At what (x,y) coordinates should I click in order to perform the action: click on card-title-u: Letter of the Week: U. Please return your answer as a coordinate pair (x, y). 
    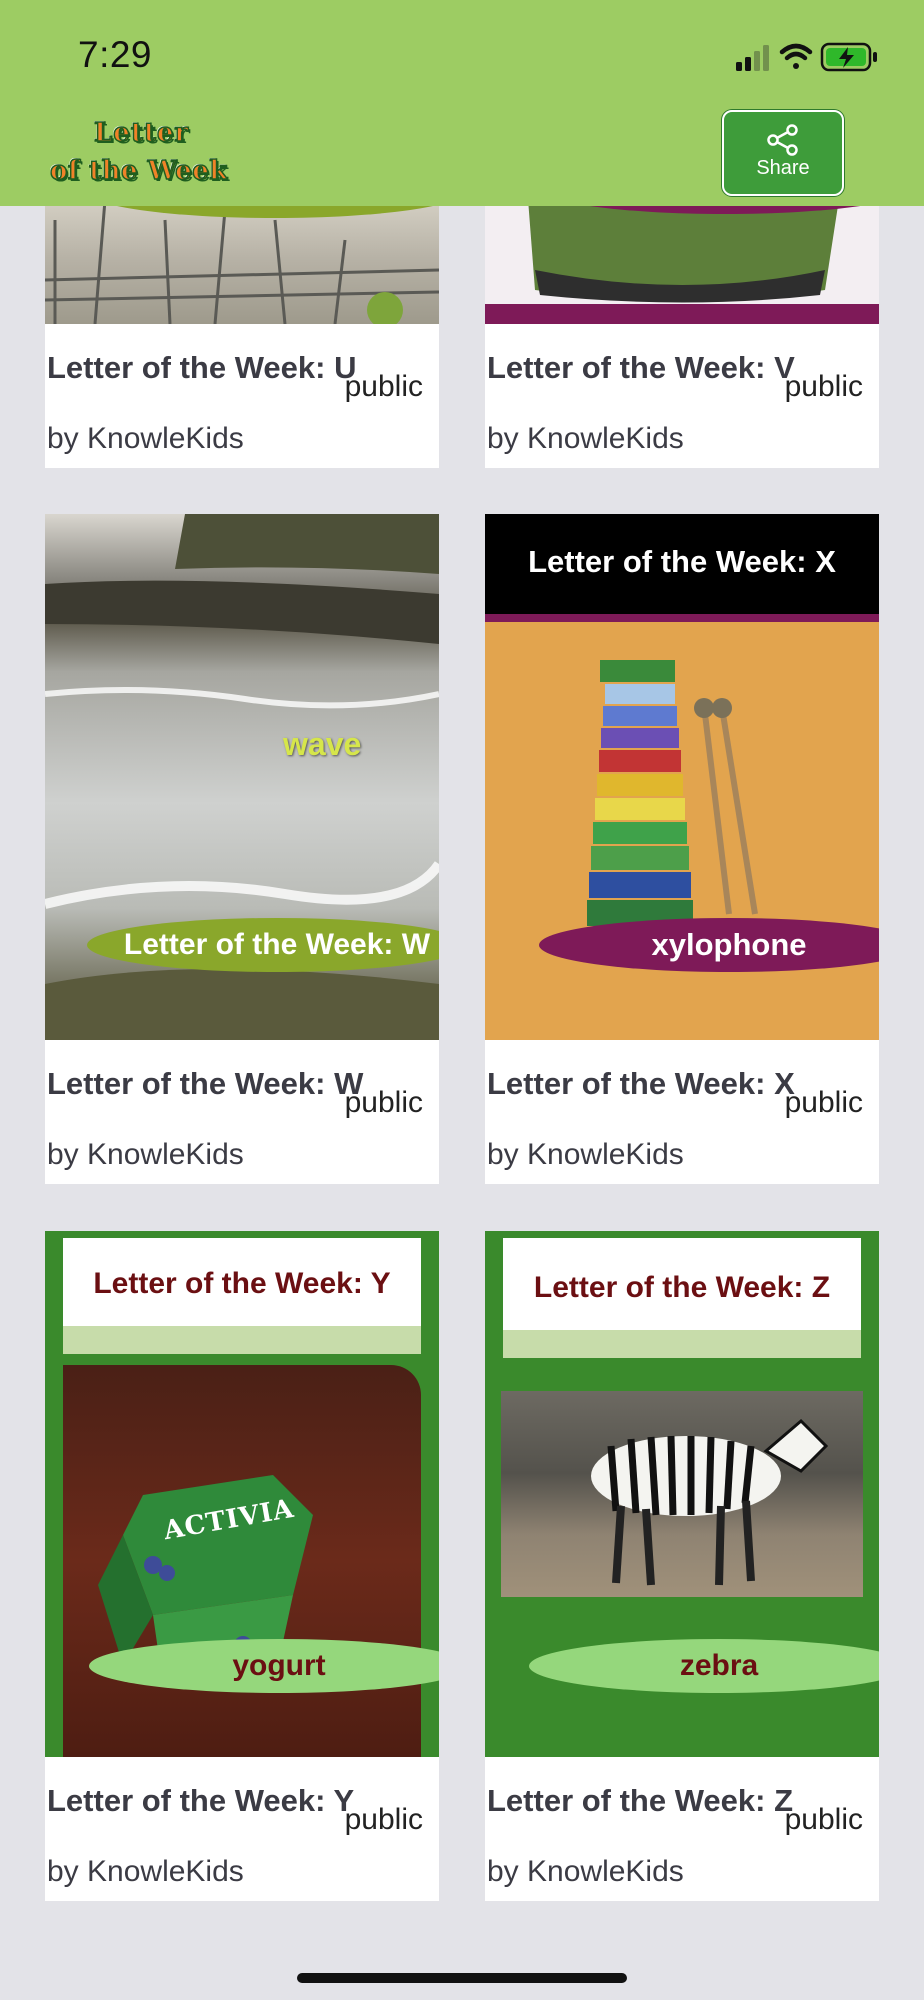
    Looking at the image, I should click on (202, 367).